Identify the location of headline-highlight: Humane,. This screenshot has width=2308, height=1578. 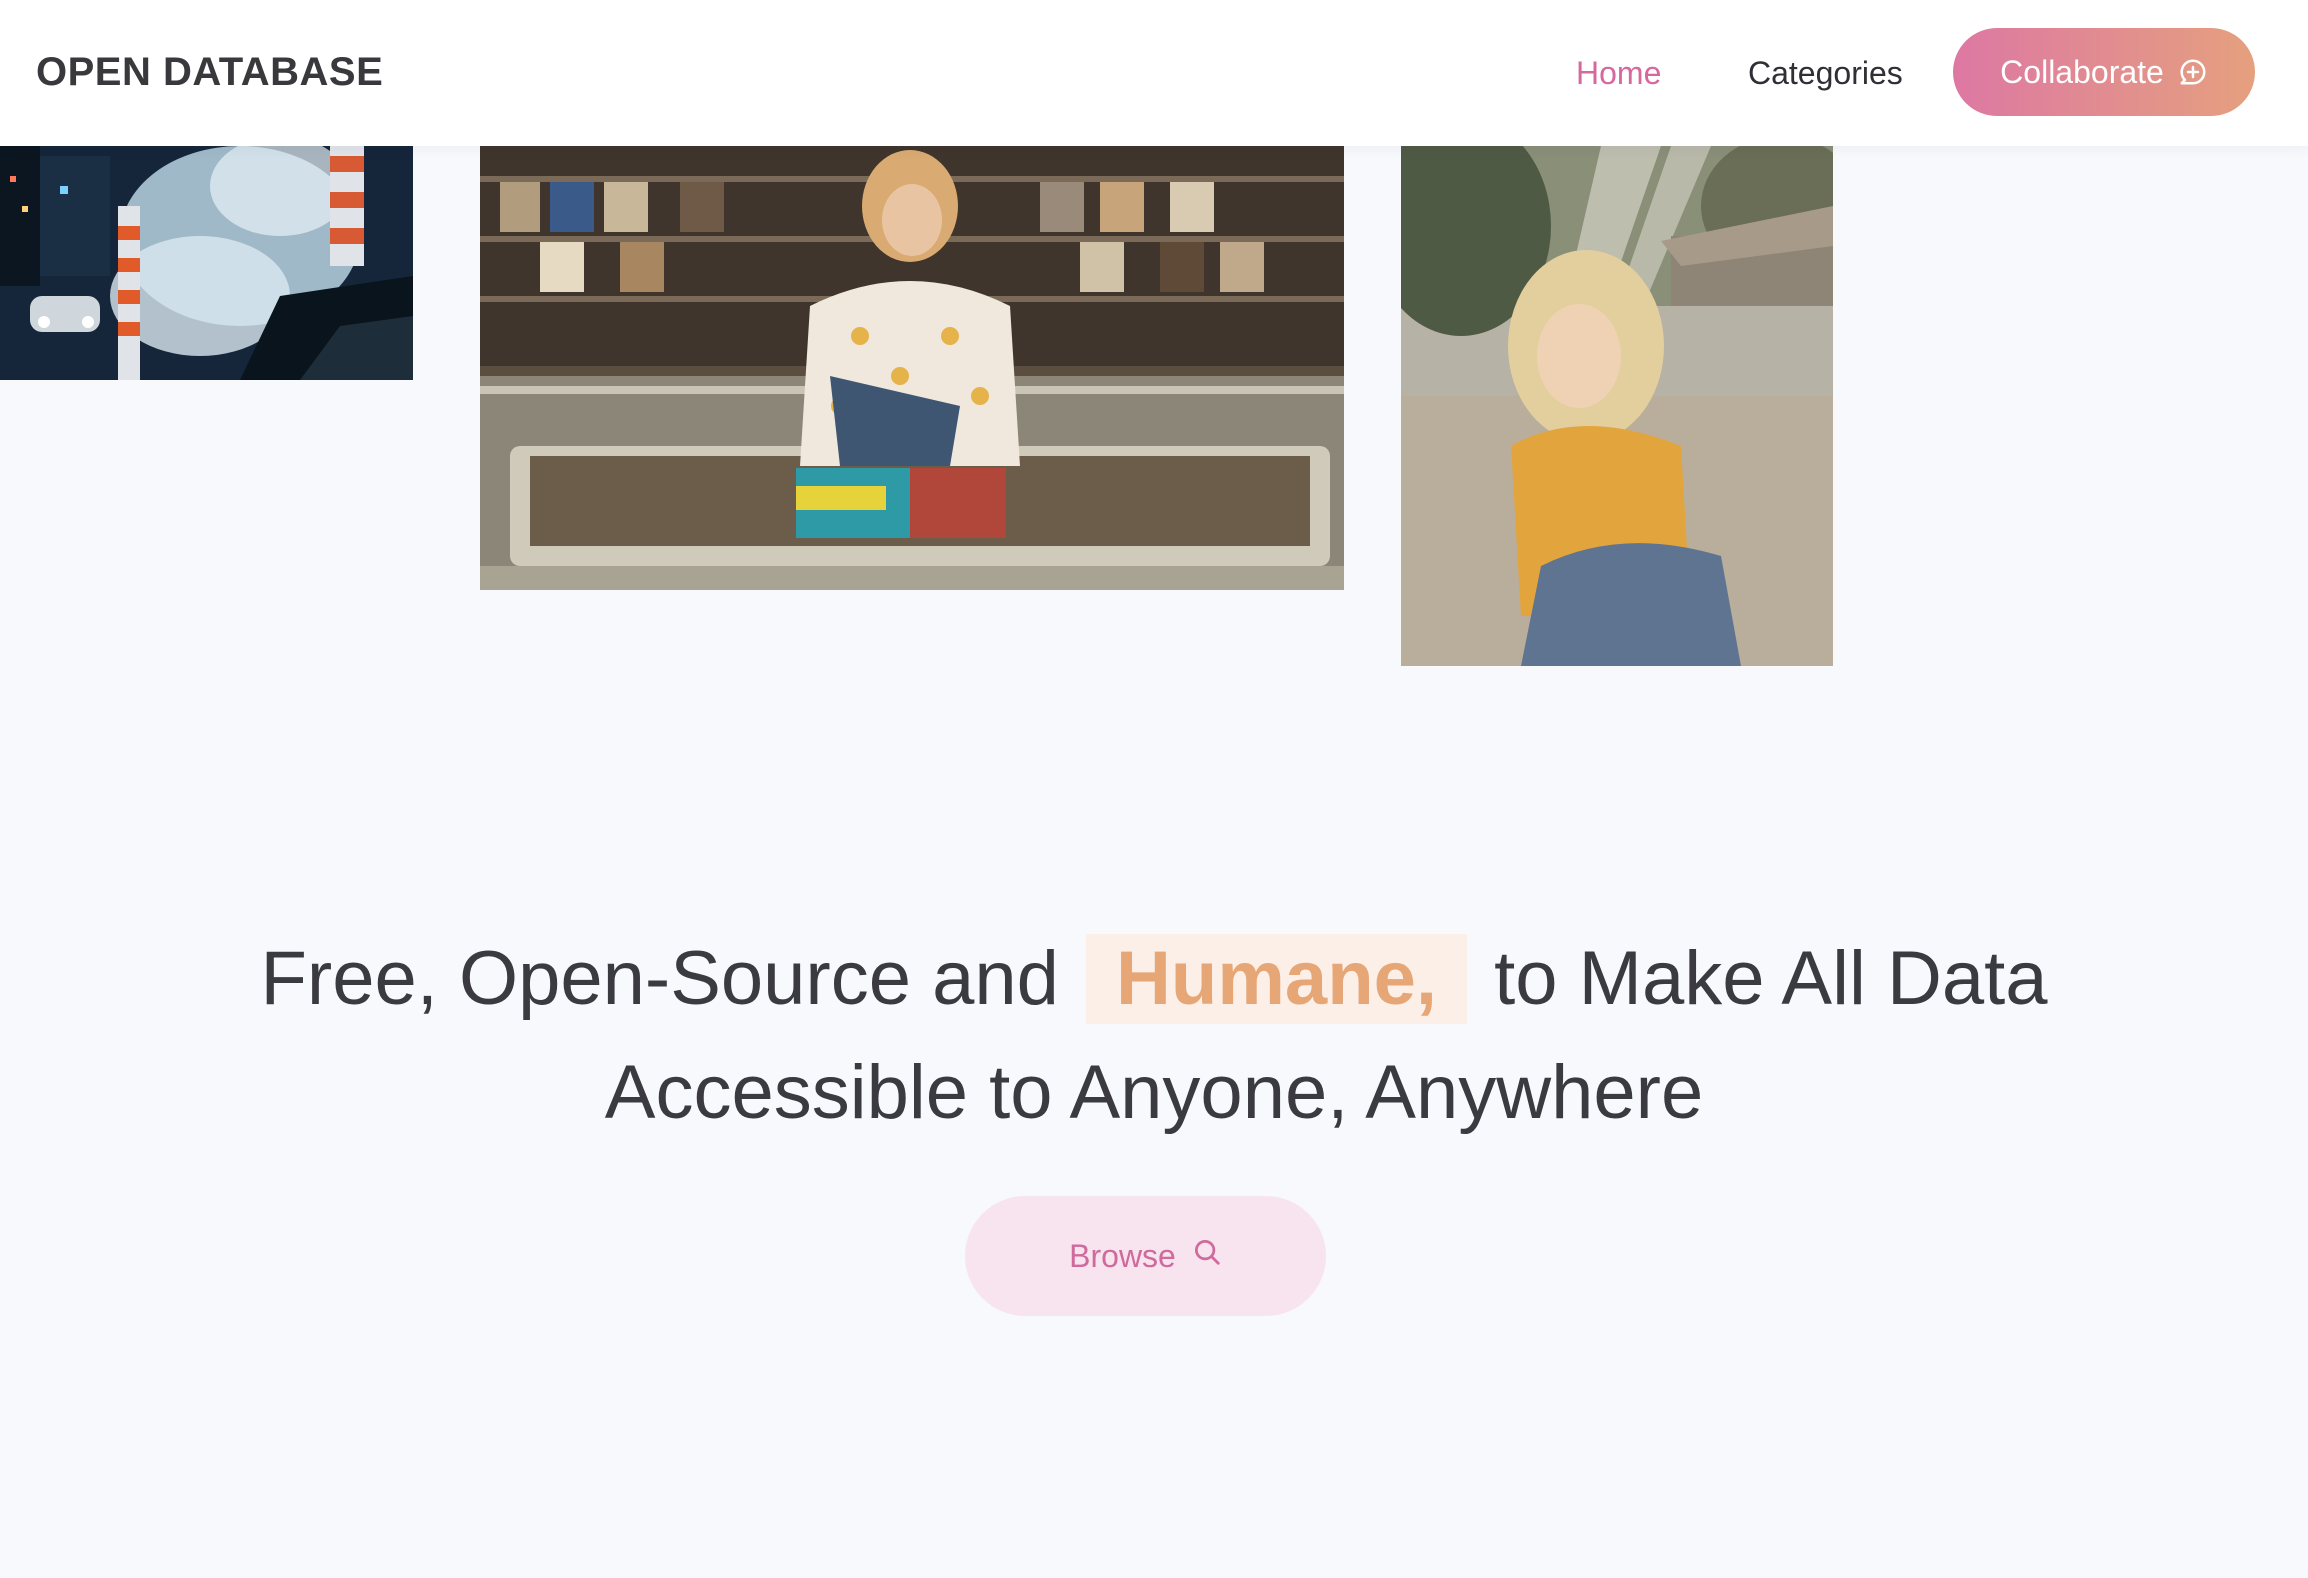
(1277, 979).